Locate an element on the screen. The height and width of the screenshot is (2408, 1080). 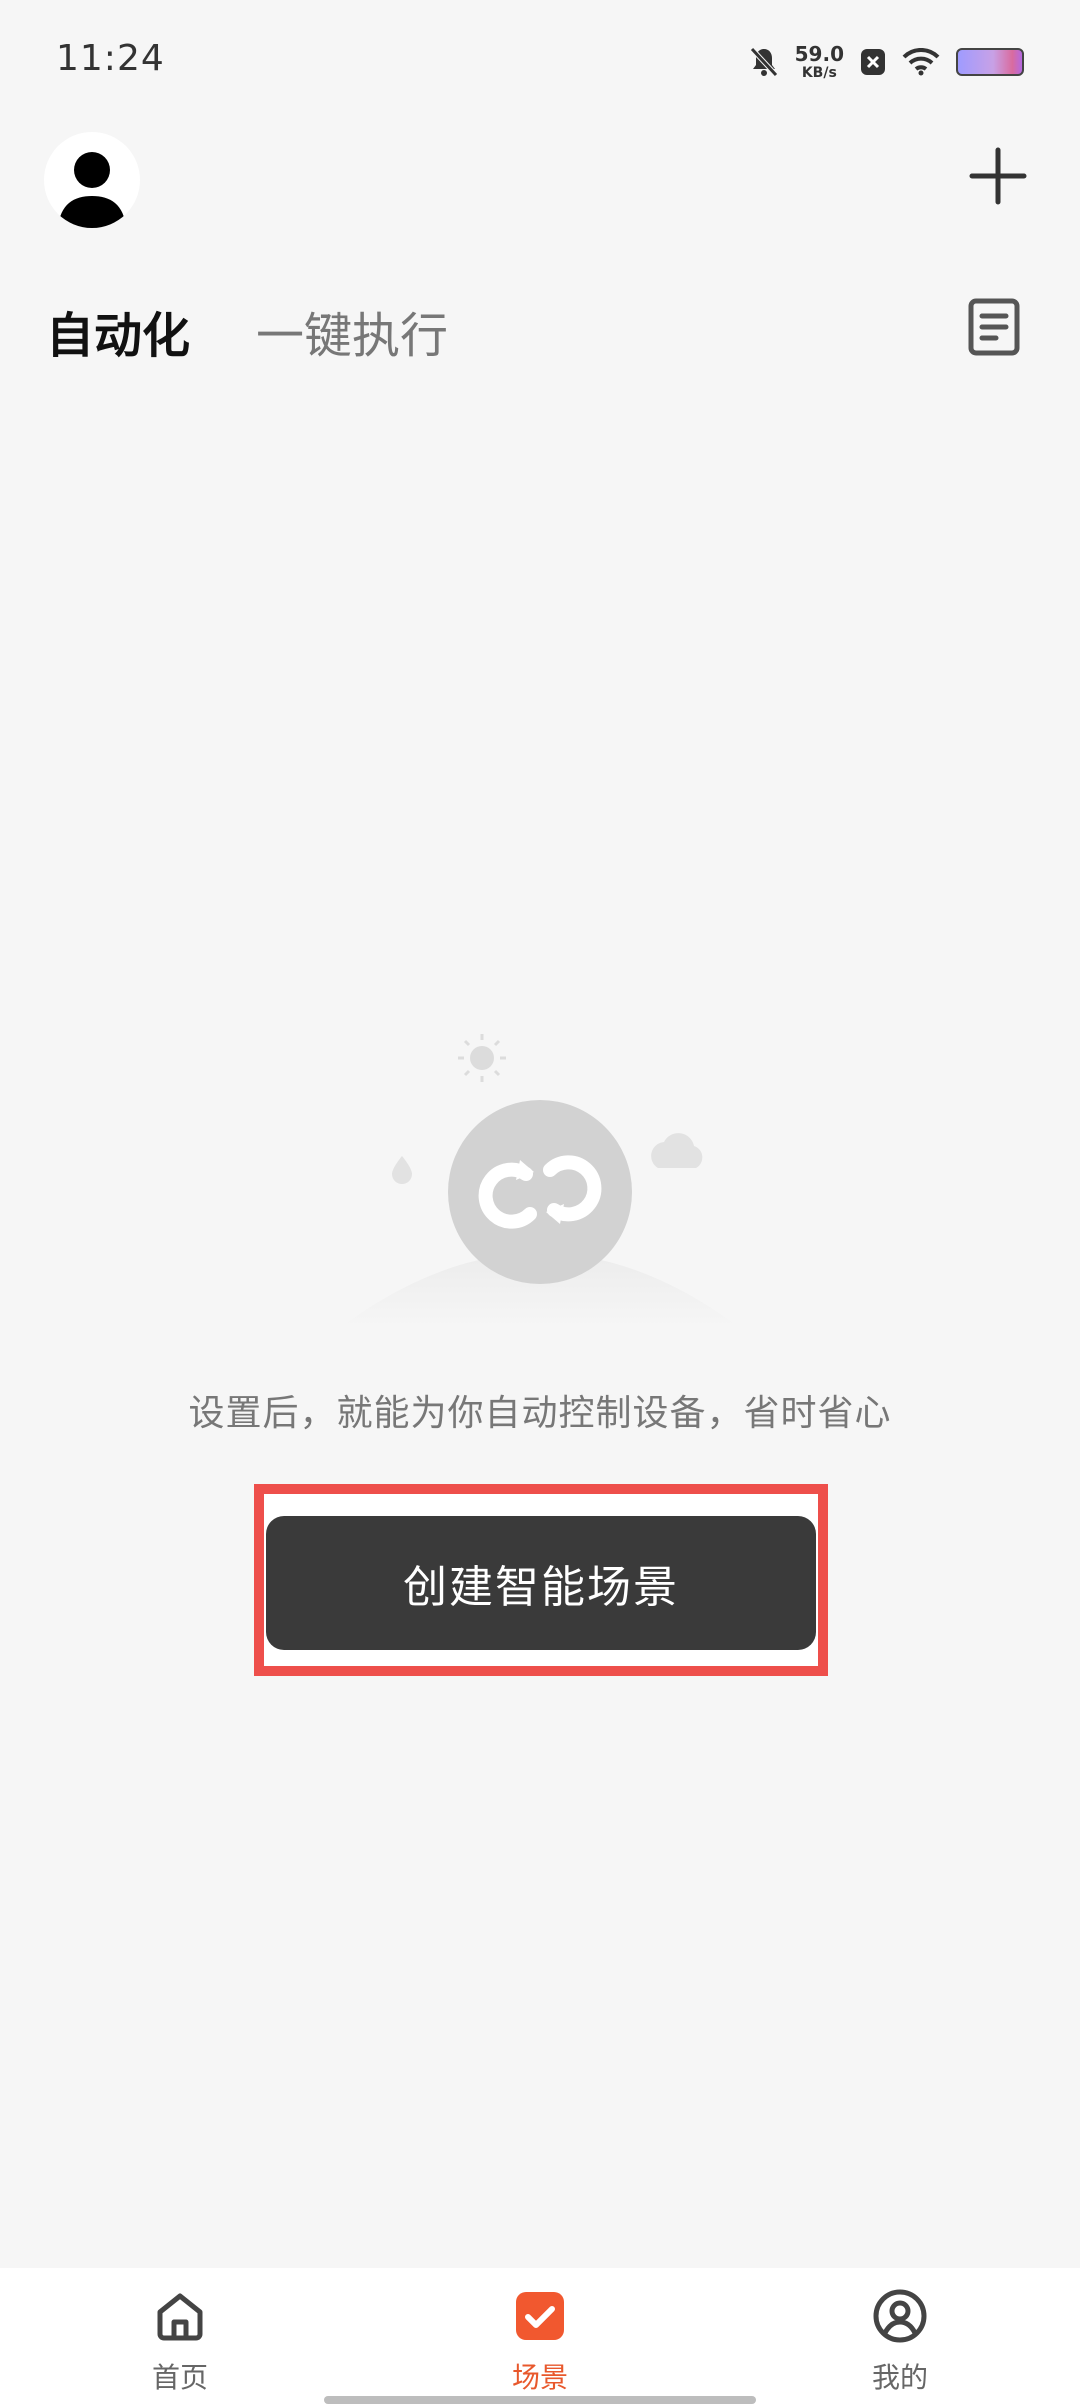
user-avatar-icon is located at coordinates (92, 180).